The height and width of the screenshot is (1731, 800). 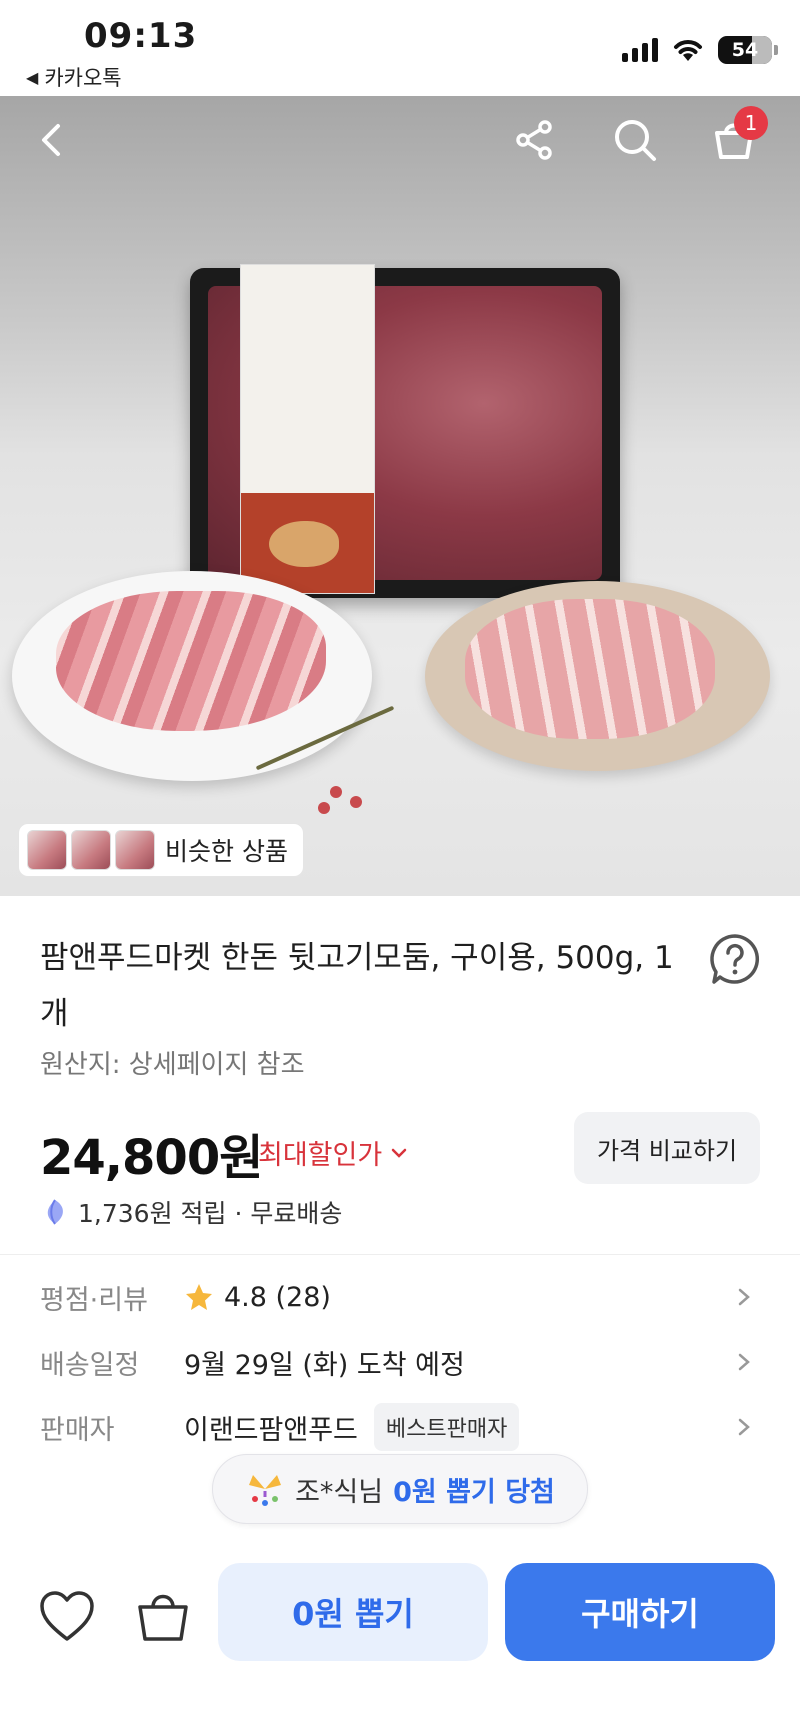 I want to click on cart-button: 1, so click(x=735, y=139).